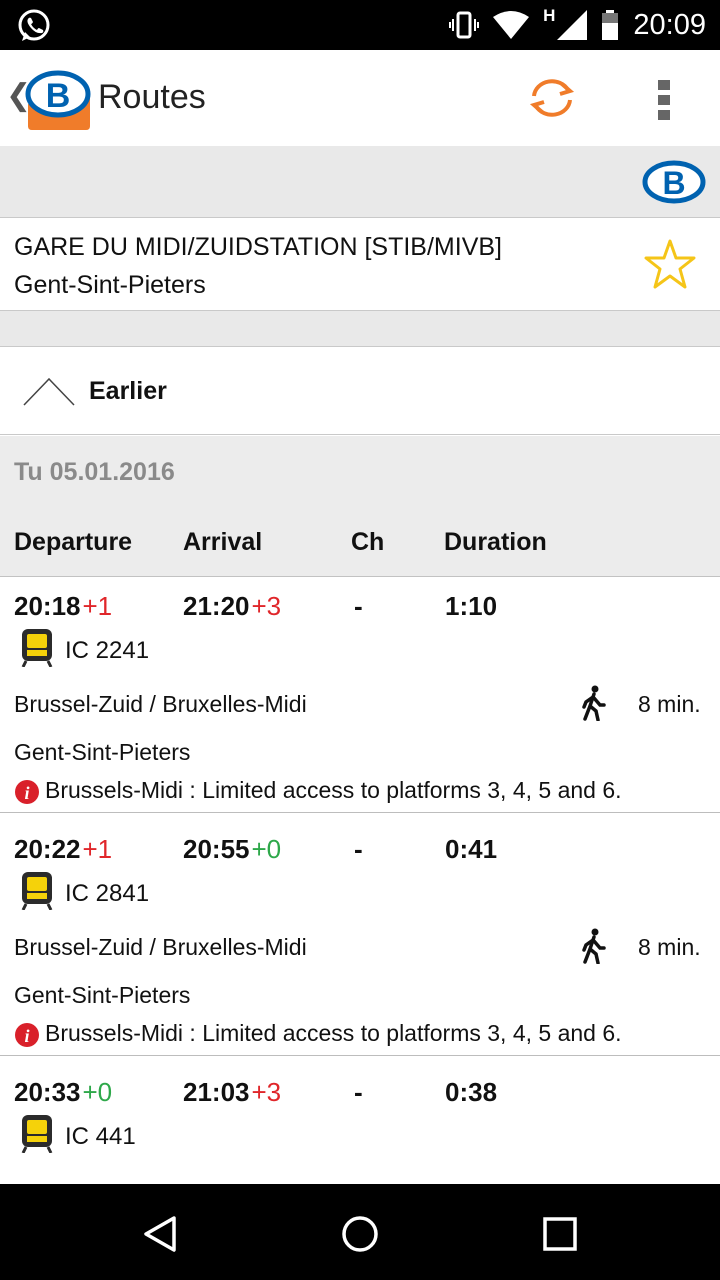  Describe the element at coordinates (360, 25) in the screenshot. I see `status-bar: H 20:09` at that location.